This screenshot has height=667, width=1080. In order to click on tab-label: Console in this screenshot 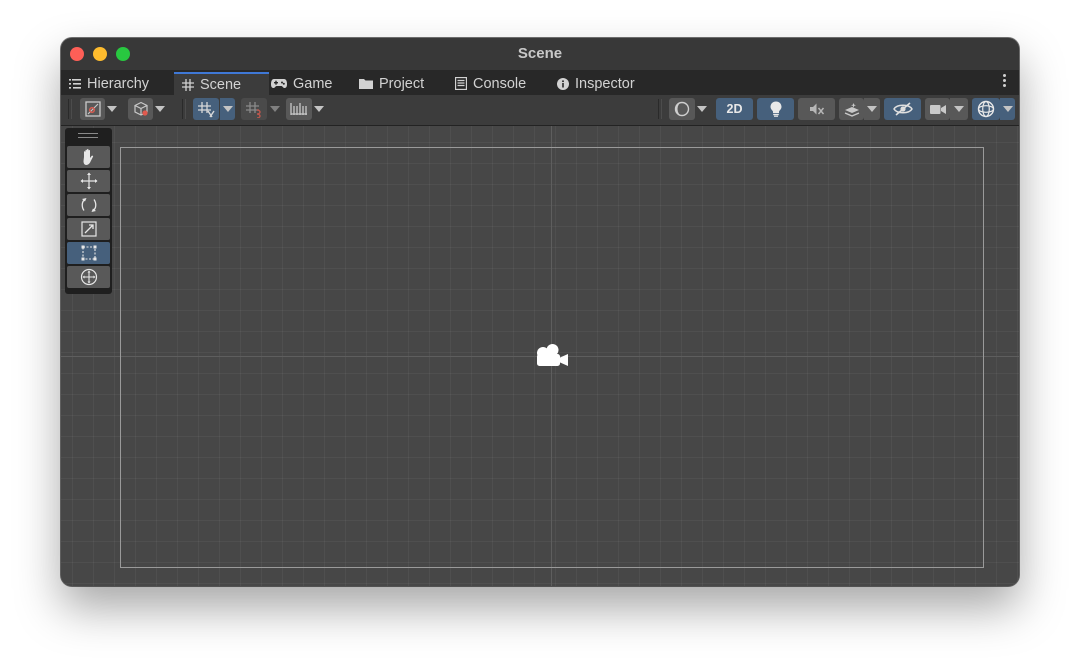, I will do `click(500, 83)`.